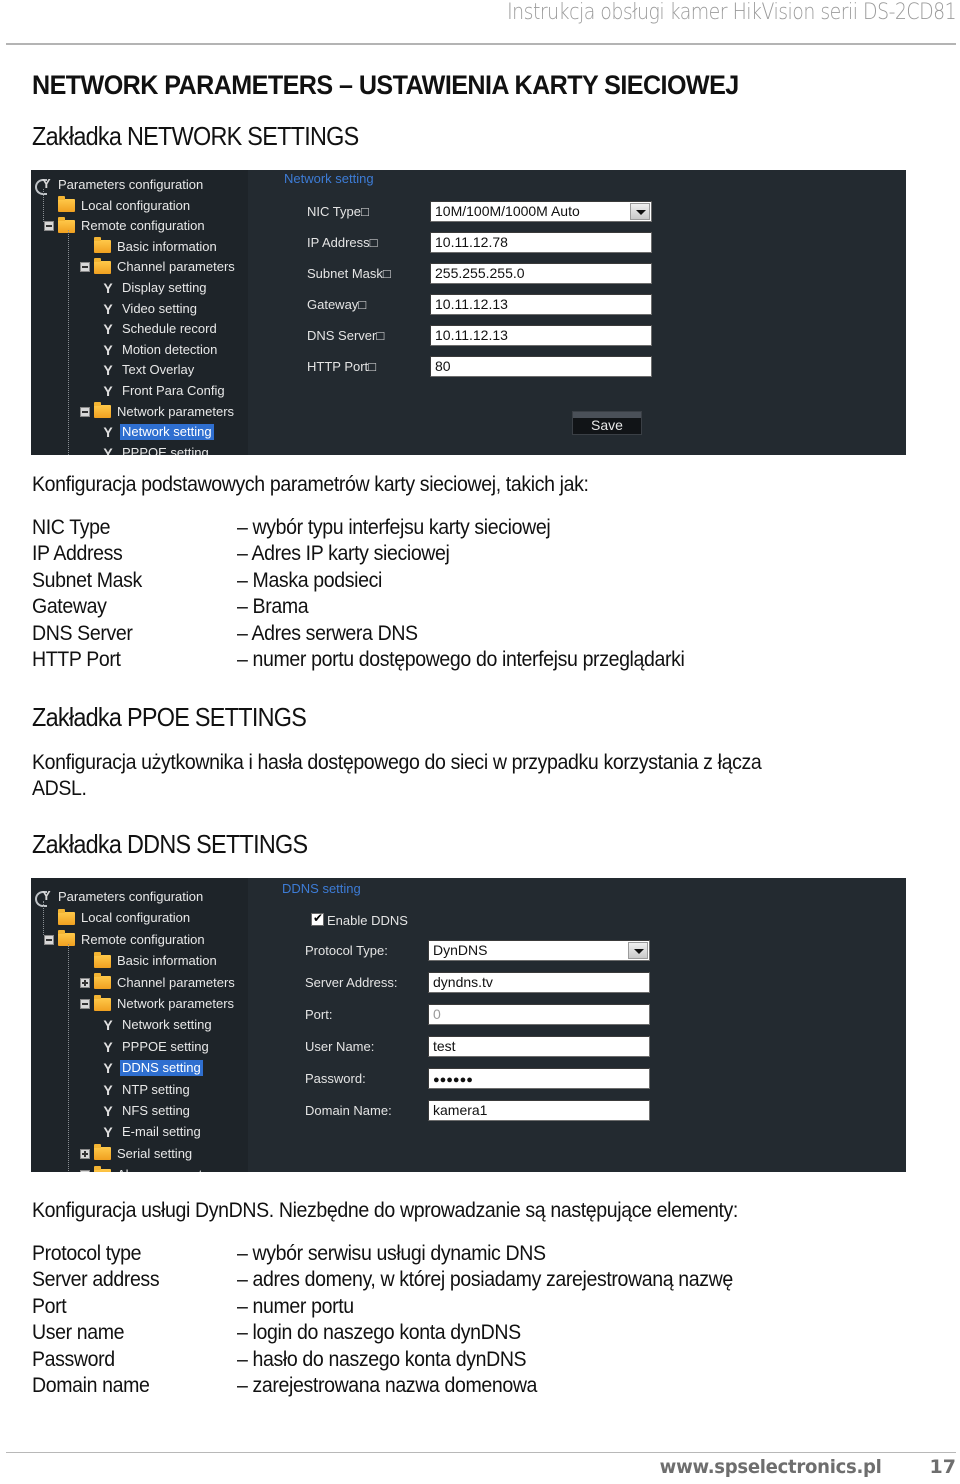  What do you see at coordinates (541, 273) in the screenshot?
I see `input-subnet-mask: 255.255.255.0` at bounding box center [541, 273].